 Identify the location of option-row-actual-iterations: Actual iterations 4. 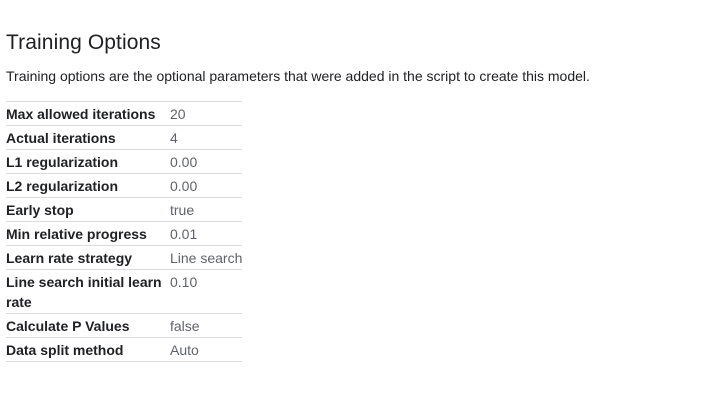
(124, 137).